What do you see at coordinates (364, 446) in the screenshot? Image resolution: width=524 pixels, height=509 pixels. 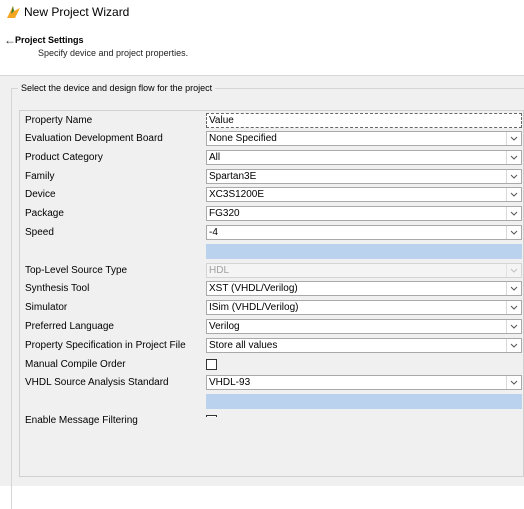 I see `grid-empty-area` at bounding box center [364, 446].